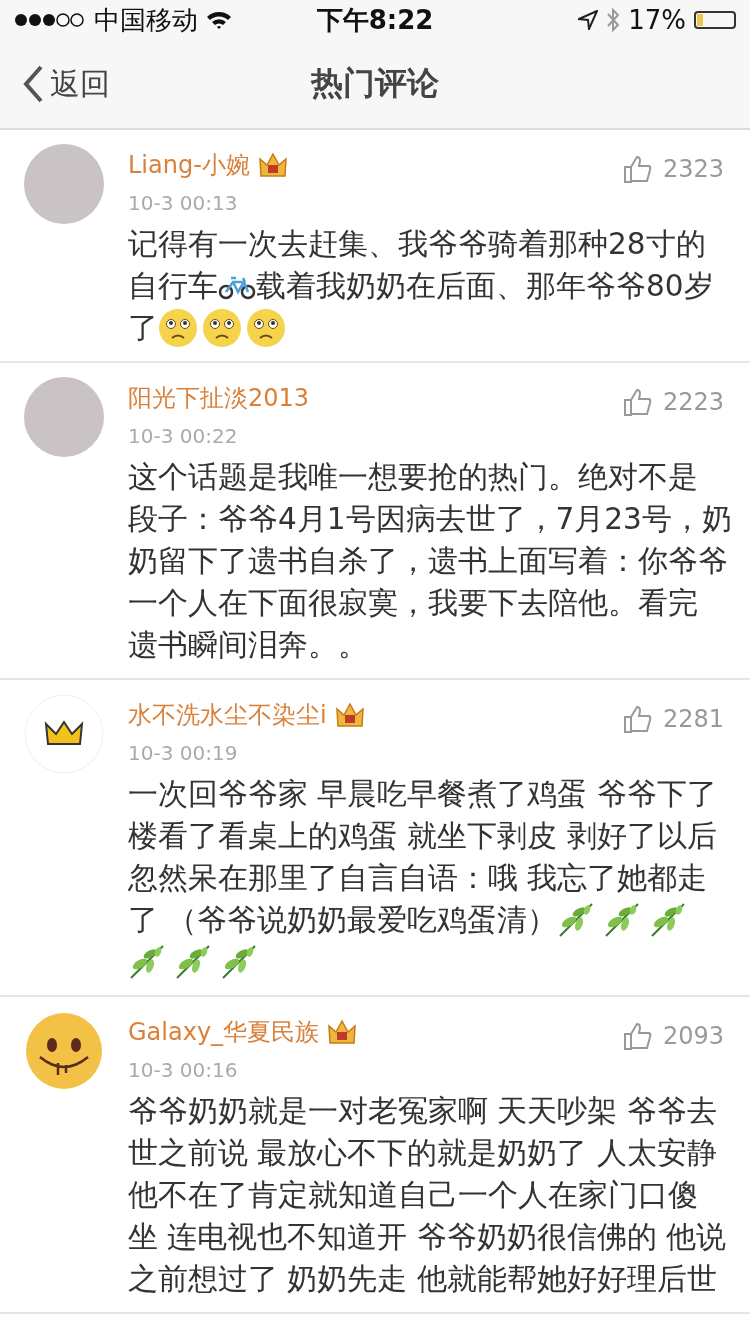  What do you see at coordinates (146, 20) in the screenshot?
I see `carrier-name: 中国移动` at bounding box center [146, 20].